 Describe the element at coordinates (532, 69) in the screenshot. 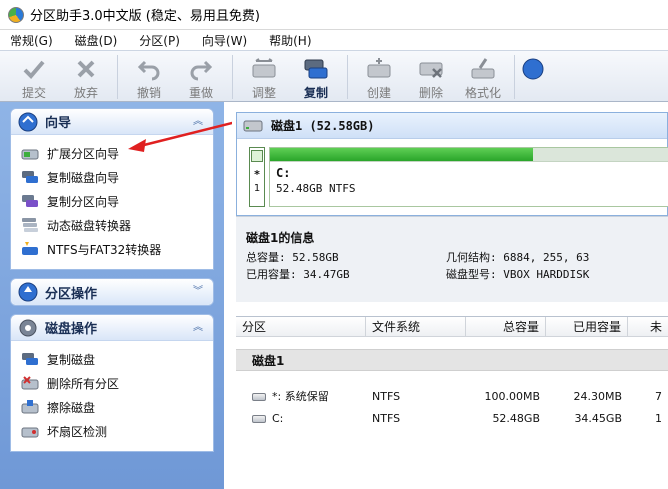

I see `globe-icon` at that location.